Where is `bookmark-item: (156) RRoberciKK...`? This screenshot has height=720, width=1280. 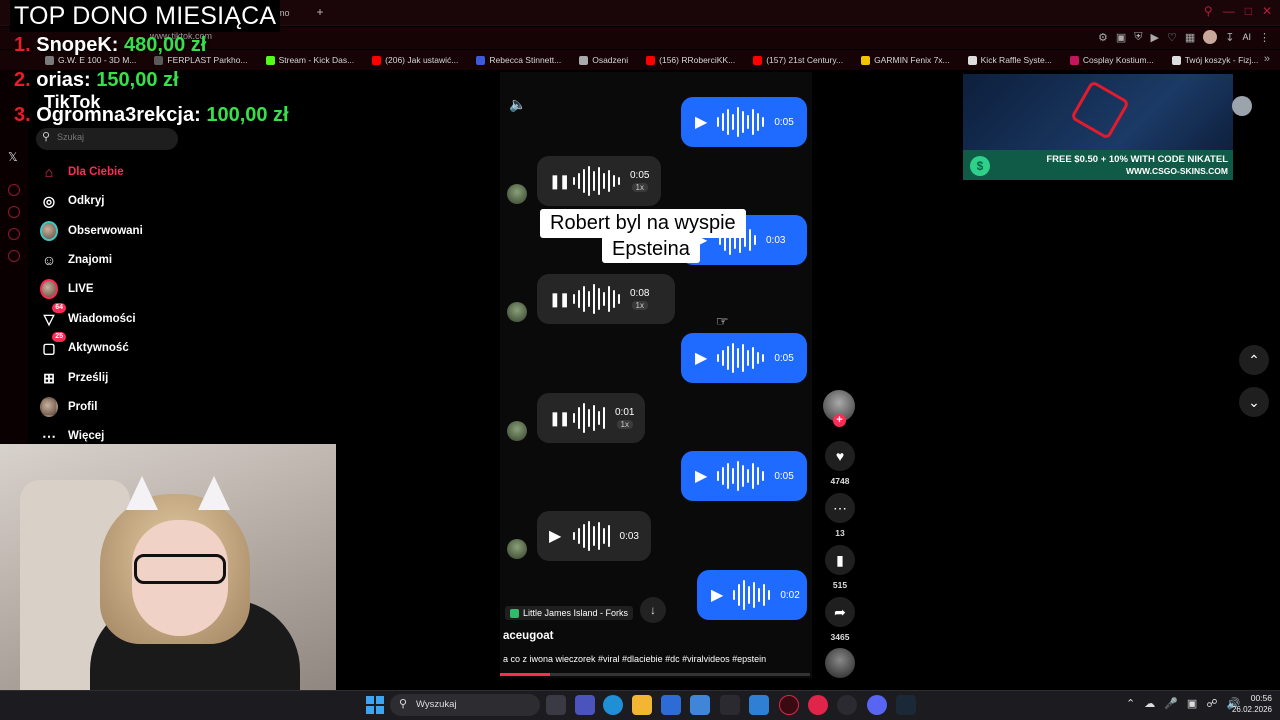 bookmark-item: (156) RRoberciKK... is located at coordinates (690, 60).